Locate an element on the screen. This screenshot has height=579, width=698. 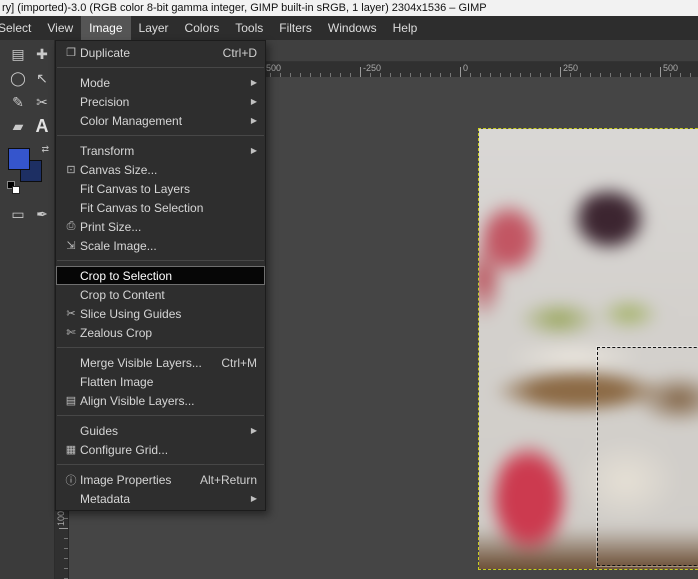
menubar-item-help: Help is located at coordinates (405, 28).